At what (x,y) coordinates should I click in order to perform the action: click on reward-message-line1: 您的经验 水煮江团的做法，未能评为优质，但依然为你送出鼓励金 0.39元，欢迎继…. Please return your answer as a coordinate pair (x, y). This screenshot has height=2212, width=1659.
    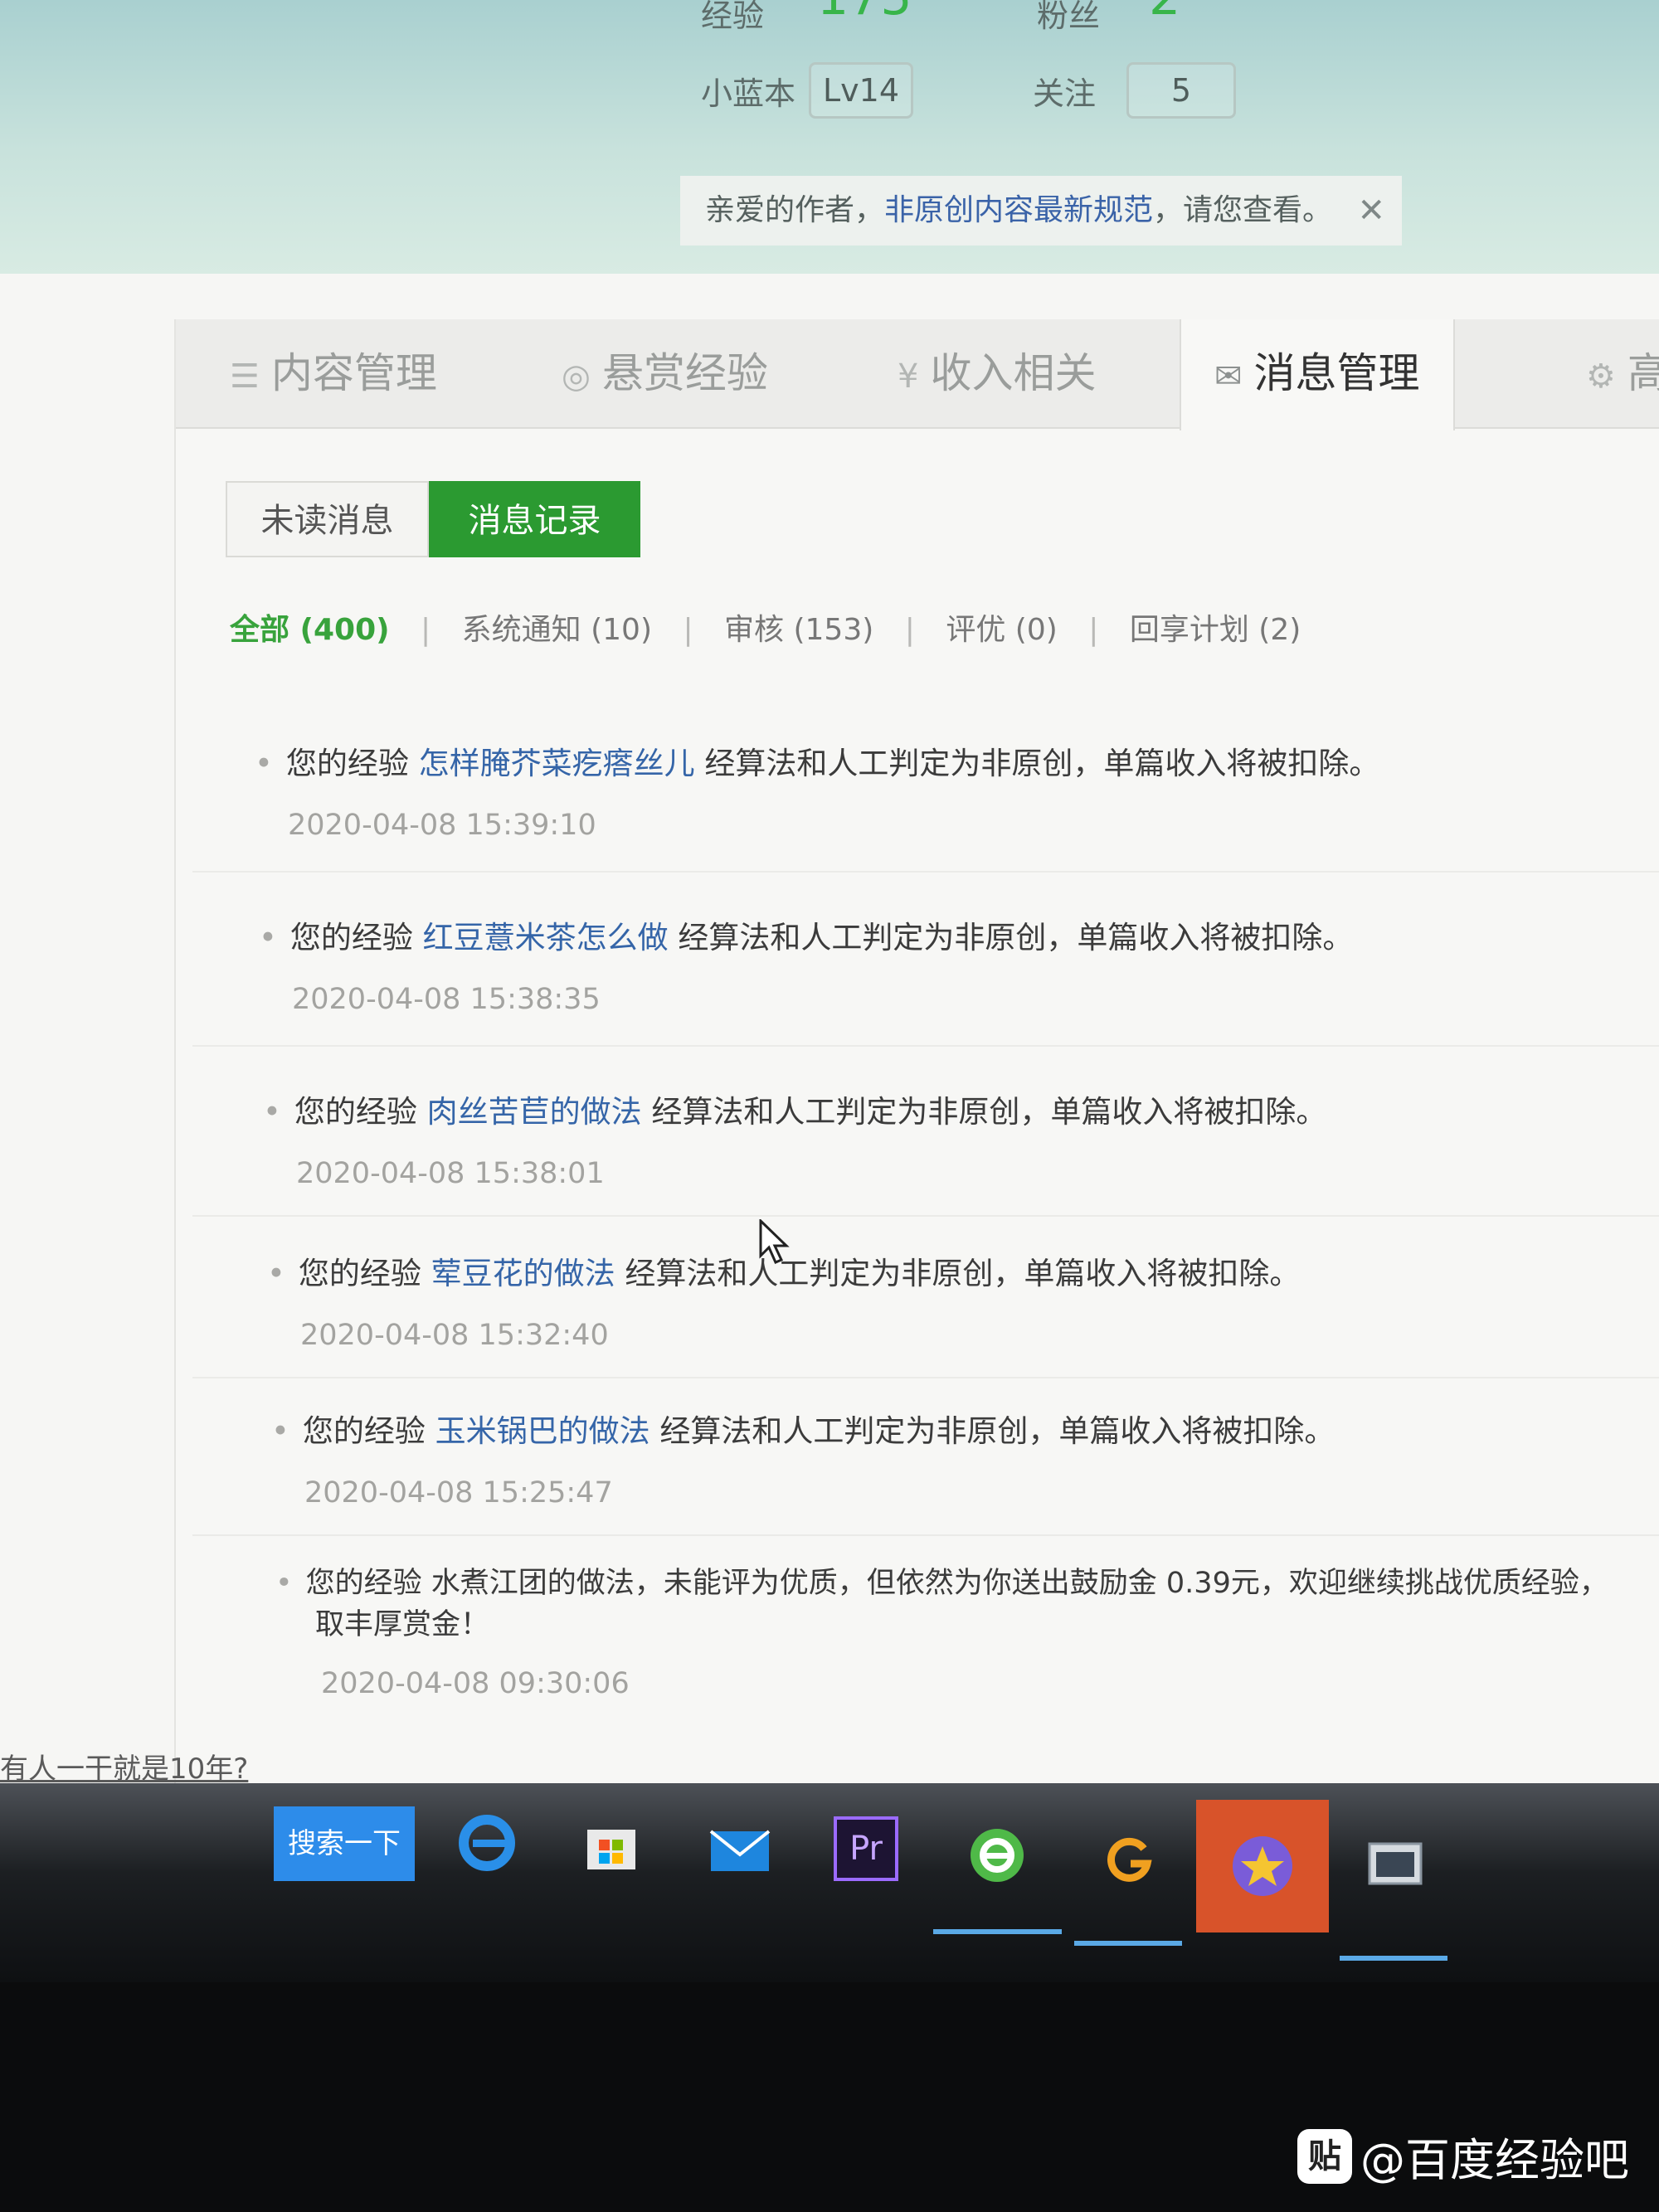
    Looking at the image, I should click on (956, 1584).